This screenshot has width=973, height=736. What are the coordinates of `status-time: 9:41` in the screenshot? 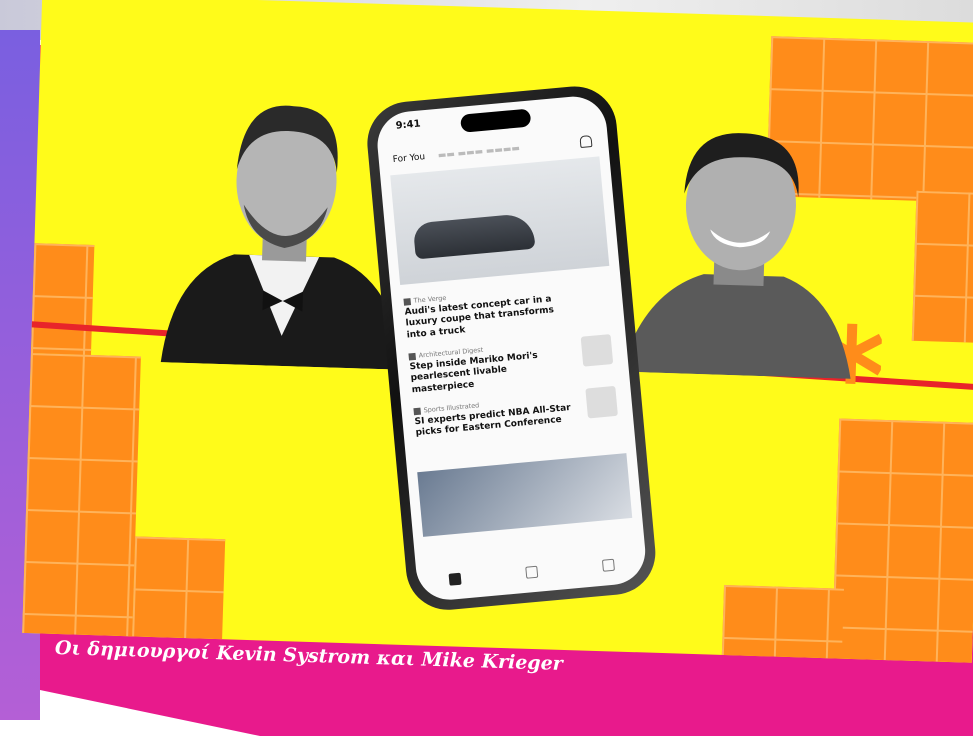 It's located at (408, 125).